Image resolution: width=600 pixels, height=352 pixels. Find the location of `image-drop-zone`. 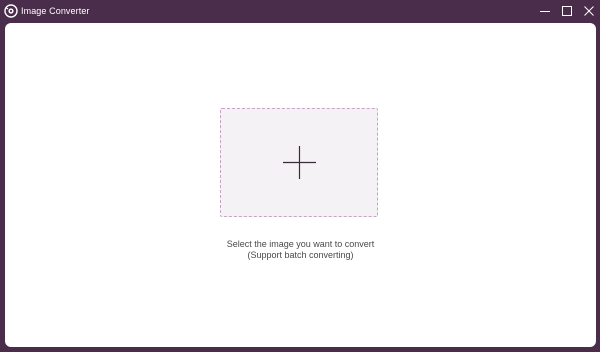

image-drop-zone is located at coordinates (299, 162).